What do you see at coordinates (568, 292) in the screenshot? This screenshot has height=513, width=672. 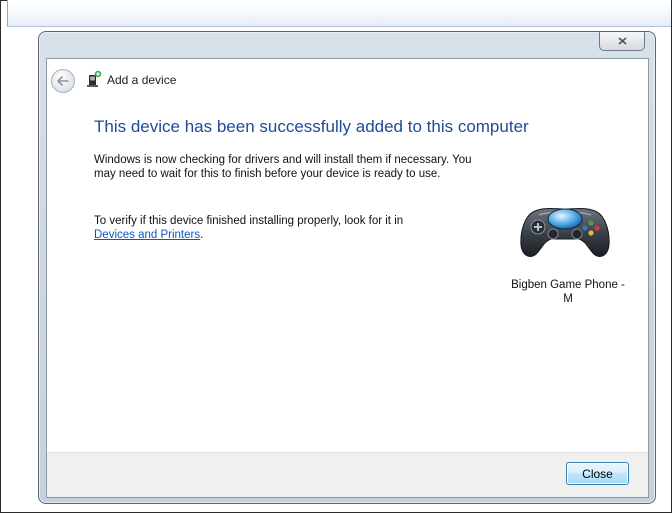 I see `device-name-label: Bigben Game Phone -M` at bounding box center [568, 292].